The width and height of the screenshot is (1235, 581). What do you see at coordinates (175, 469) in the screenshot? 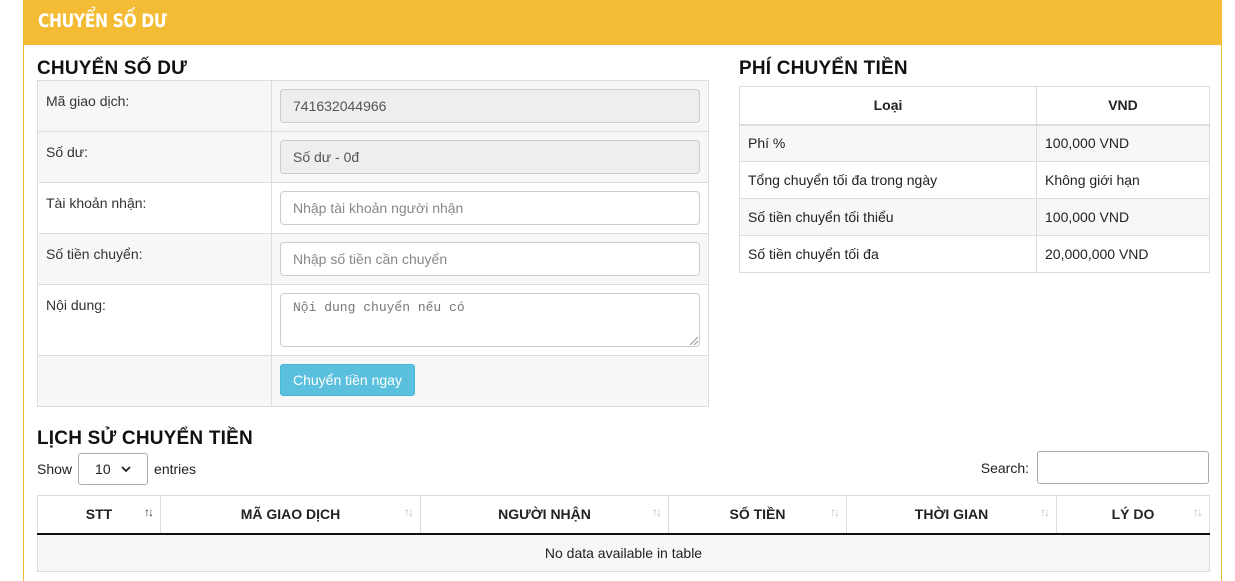
I see `entries-label: entries` at bounding box center [175, 469].